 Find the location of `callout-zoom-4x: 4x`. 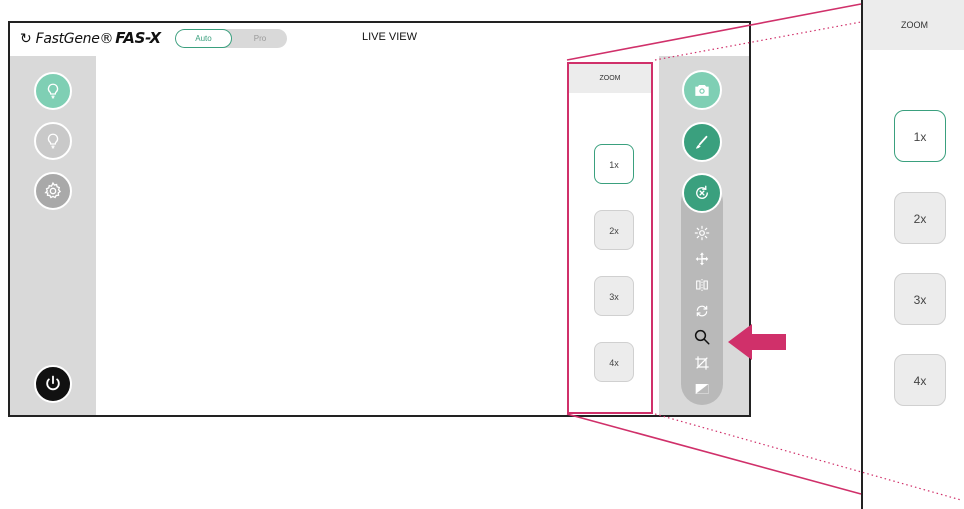

callout-zoom-4x: 4x is located at coordinates (920, 380).